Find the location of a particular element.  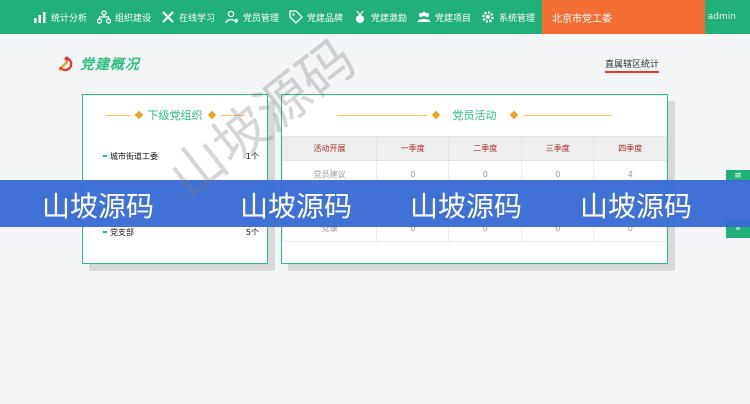

bar-chart-icon is located at coordinates (40, 17).